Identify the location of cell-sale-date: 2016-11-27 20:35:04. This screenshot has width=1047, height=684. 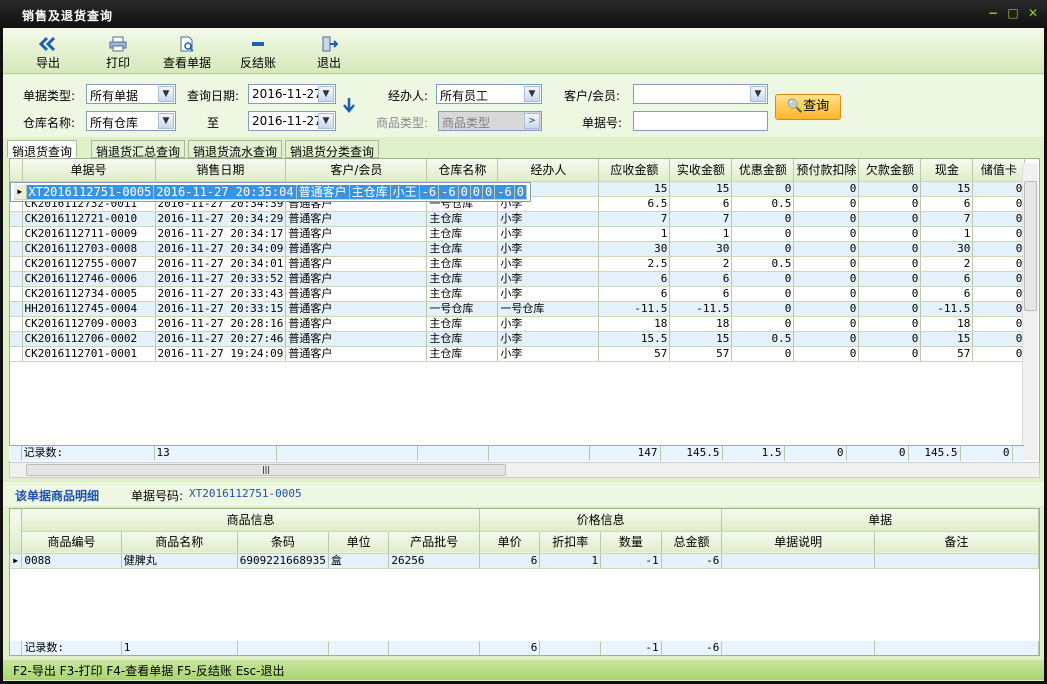
(225, 192).